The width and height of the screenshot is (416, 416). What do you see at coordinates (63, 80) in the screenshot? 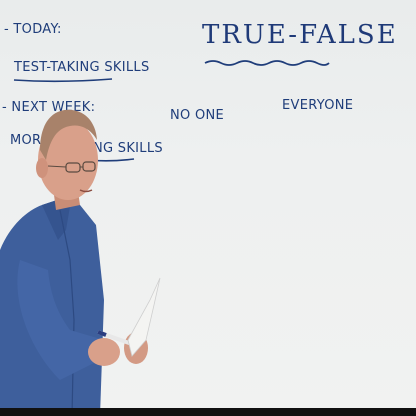
I see `underline-test-taking` at bounding box center [63, 80].